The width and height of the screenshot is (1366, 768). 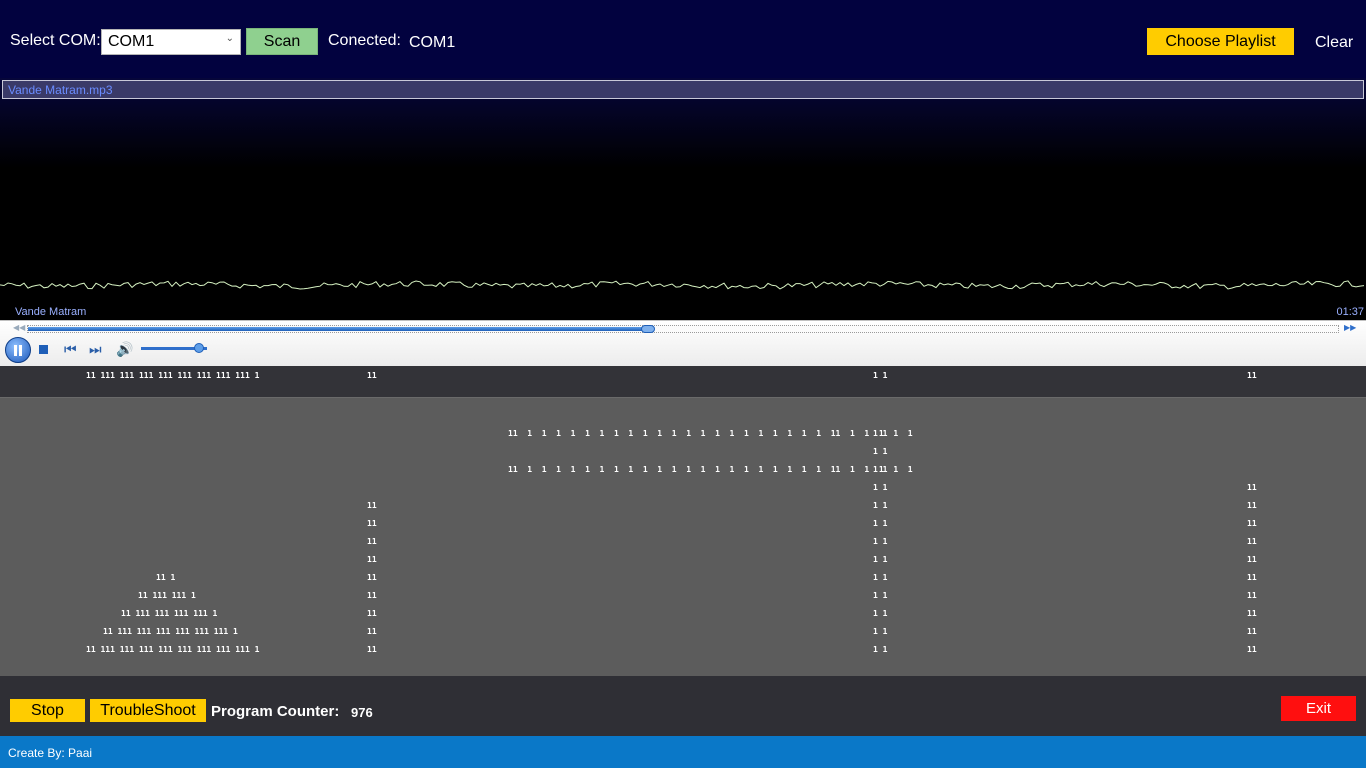 I want to click on transport-controls: ◀◀ ▶▶ ⏮ ⏭ 🔊, so click(x=683, y=343).